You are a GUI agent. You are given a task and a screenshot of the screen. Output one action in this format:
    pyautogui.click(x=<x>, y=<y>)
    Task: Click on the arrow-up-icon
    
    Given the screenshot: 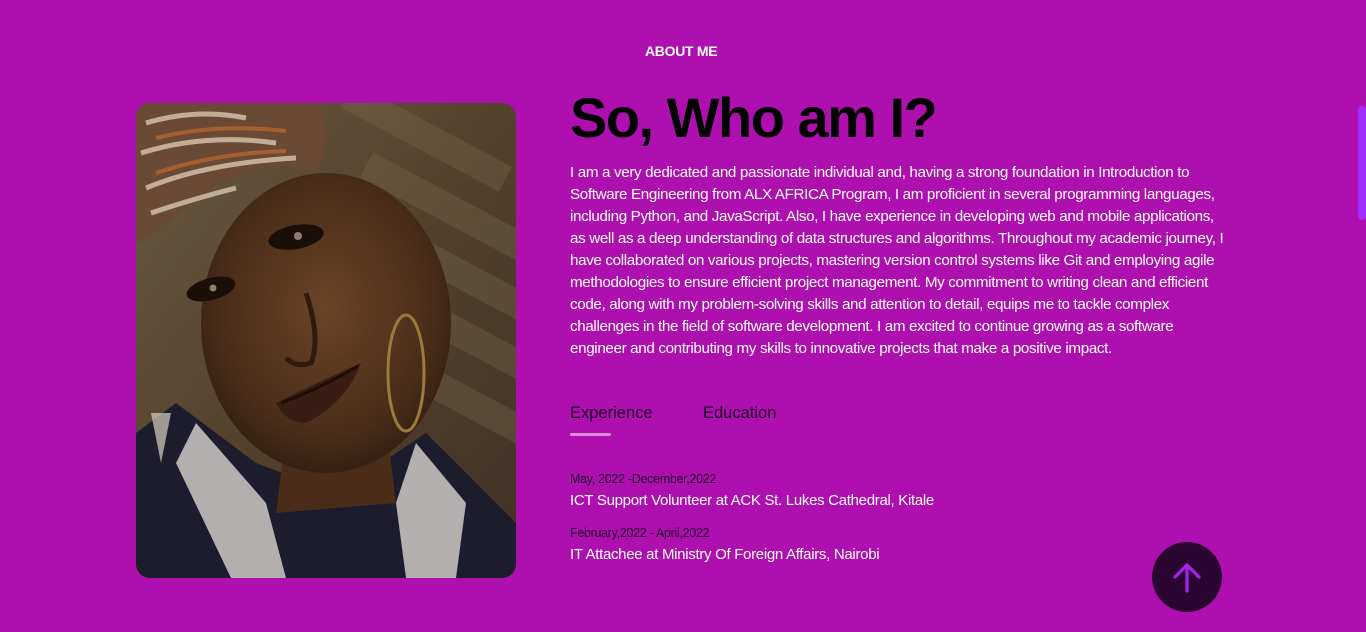 What is the action you would take?
    pyautogui.click(x=1187, y=578)
    